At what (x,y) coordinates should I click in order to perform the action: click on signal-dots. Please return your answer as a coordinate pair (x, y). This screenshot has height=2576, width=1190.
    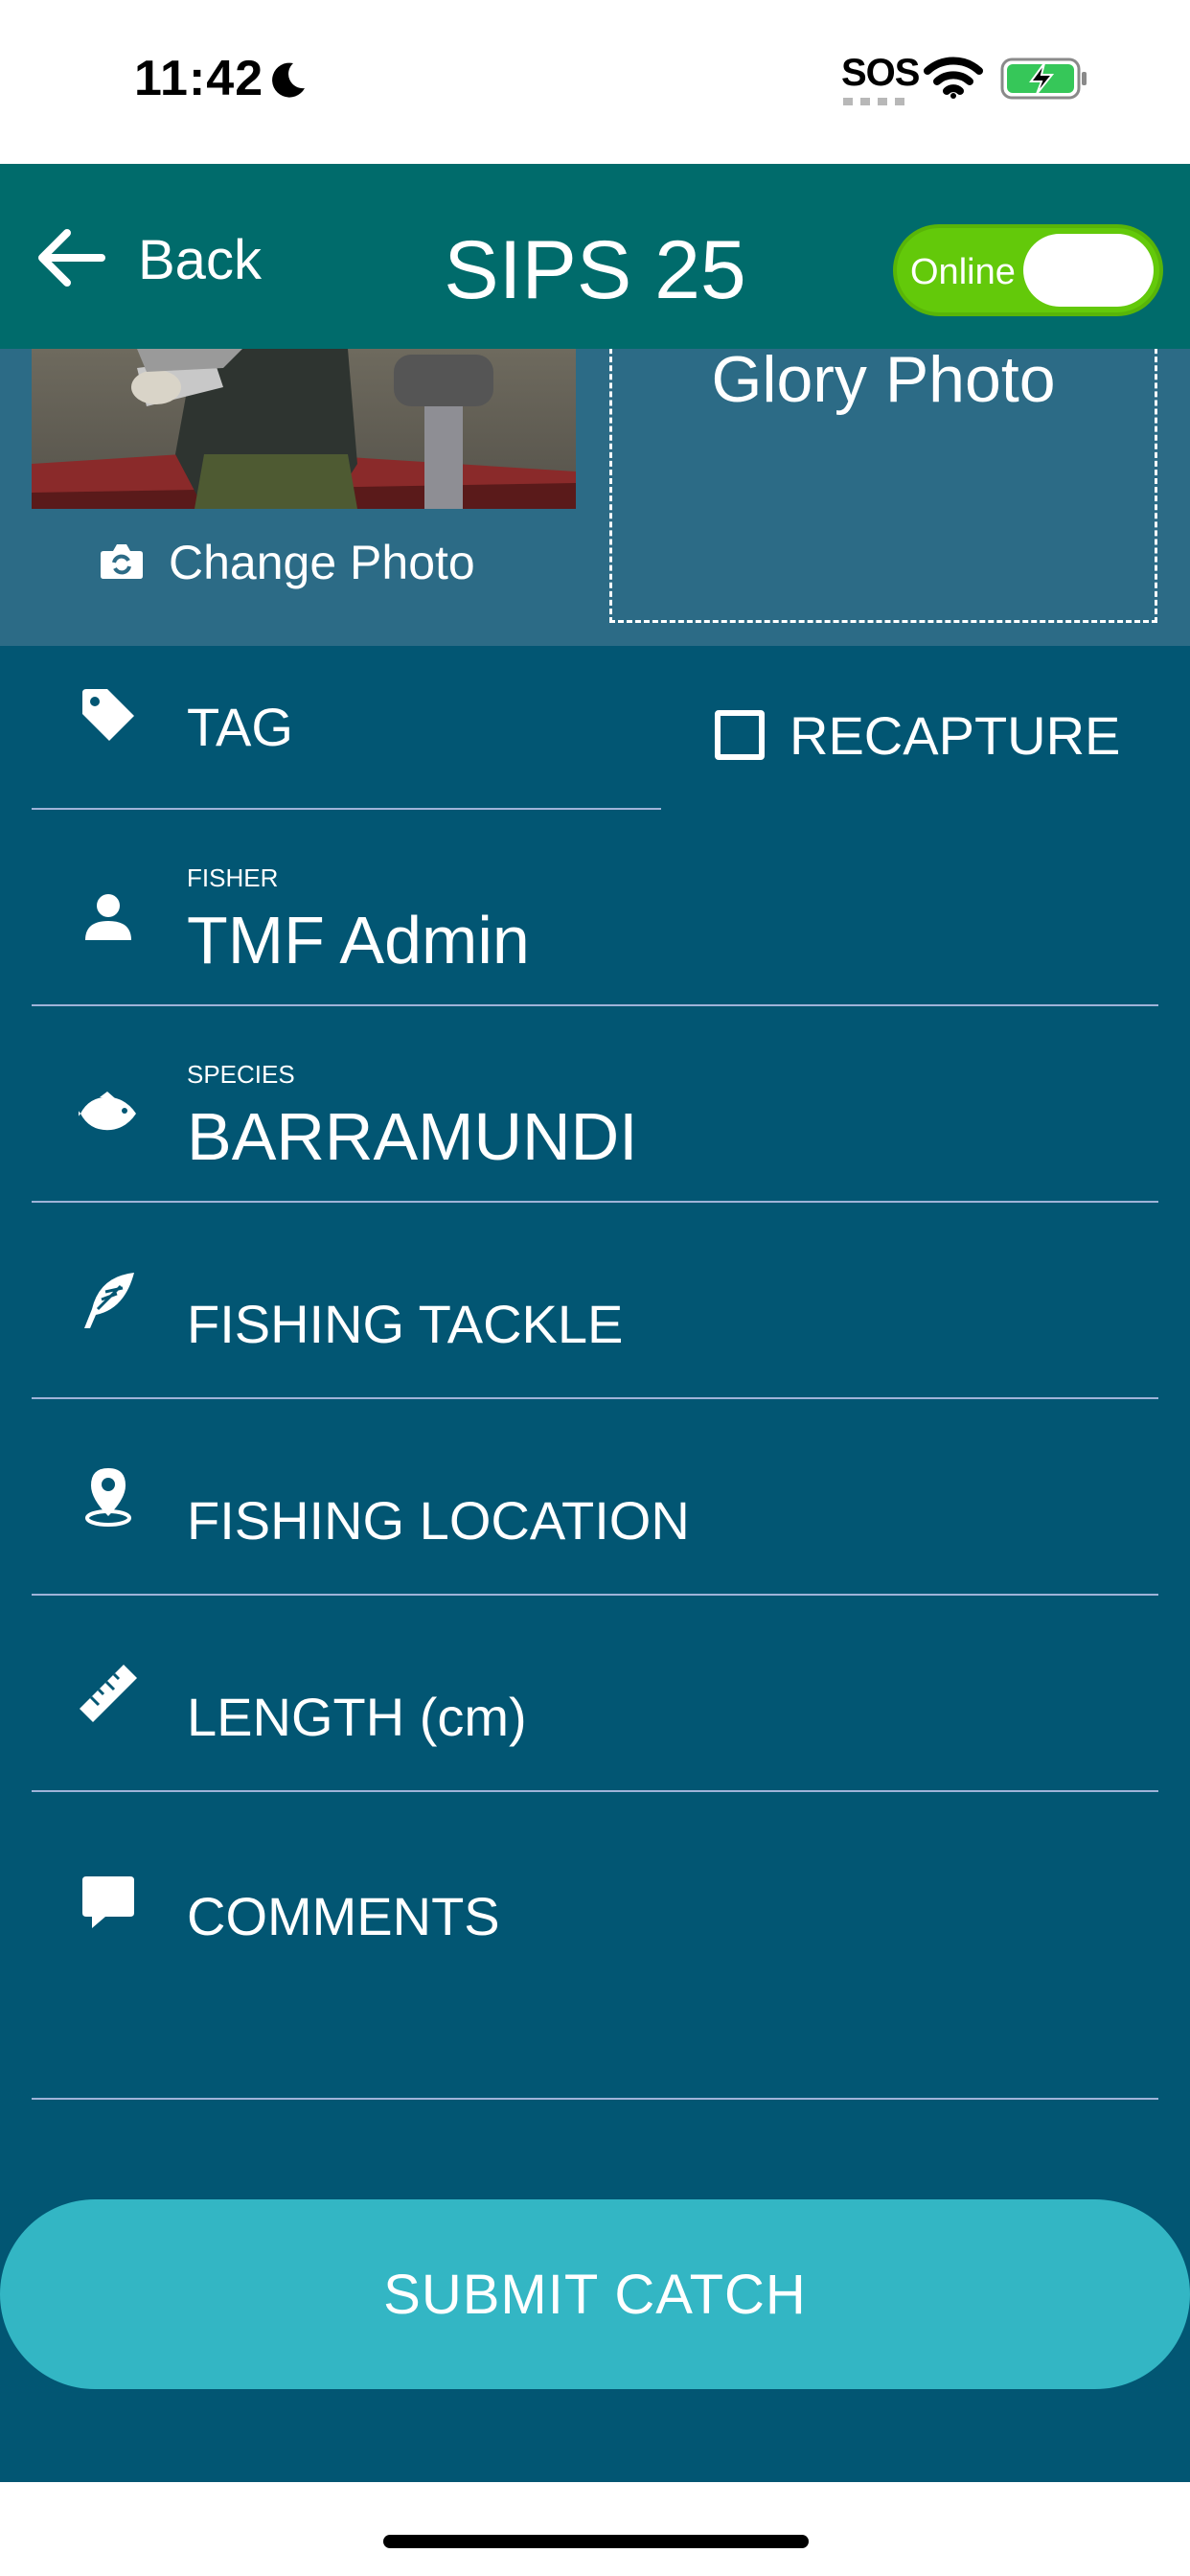
    Looking at the image, I should click on (874, 101).